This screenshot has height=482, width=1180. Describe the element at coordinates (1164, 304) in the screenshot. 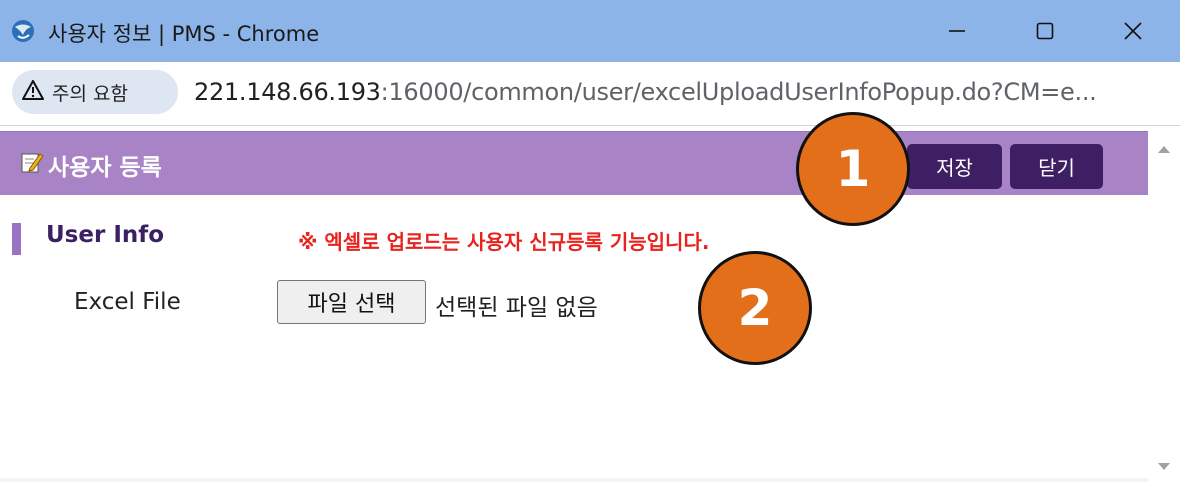

I see `vertical-scrollbar` at that location.